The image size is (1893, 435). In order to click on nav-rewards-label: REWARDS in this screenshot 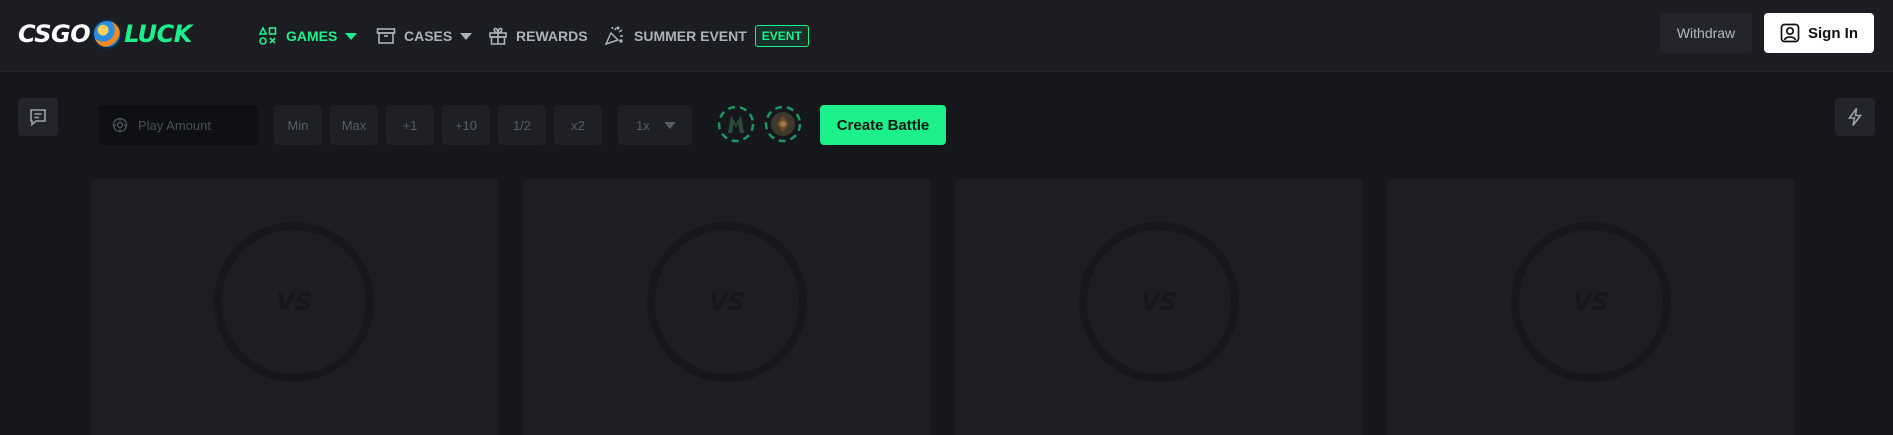, I will do `click(552, 36)`.